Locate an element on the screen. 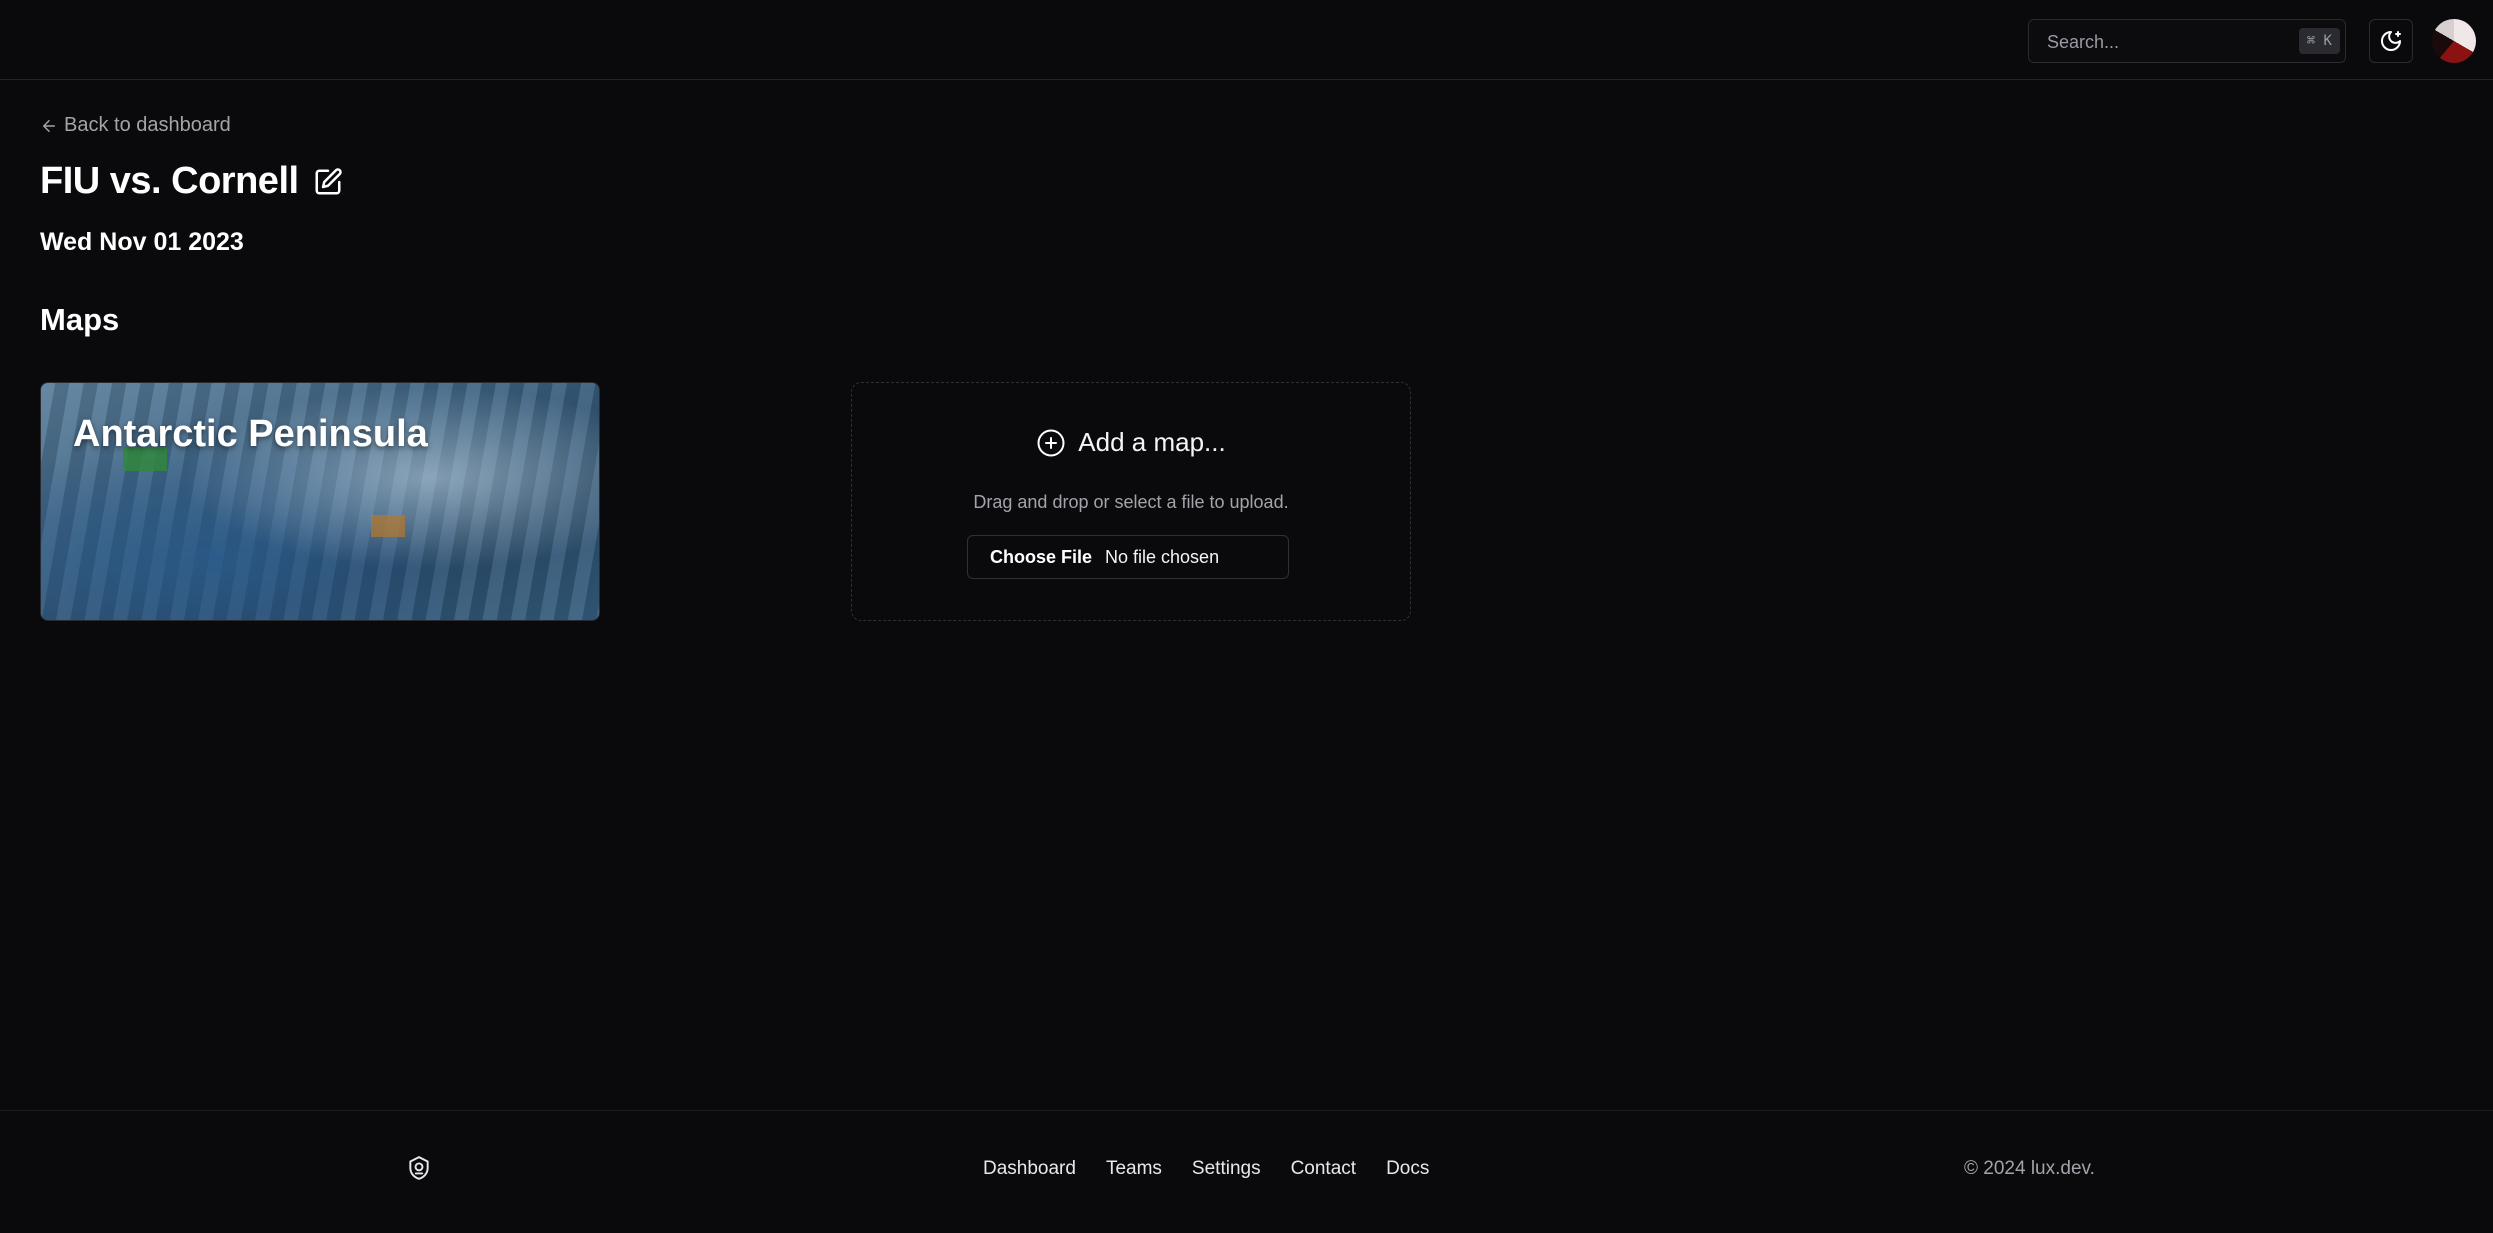 The height and width of the screenshot is (1233, 2493). footer-nav: Dashboard Teams Settings Contact Docs is located at coordinates (1206, 1169).